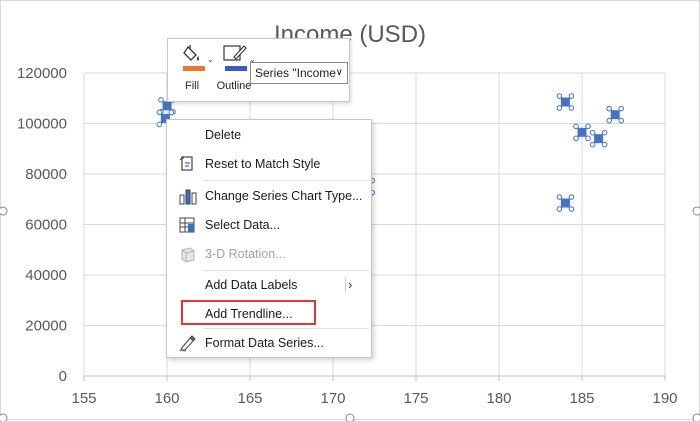  I want to click on x-tick-label: 165, so click(249, 398).